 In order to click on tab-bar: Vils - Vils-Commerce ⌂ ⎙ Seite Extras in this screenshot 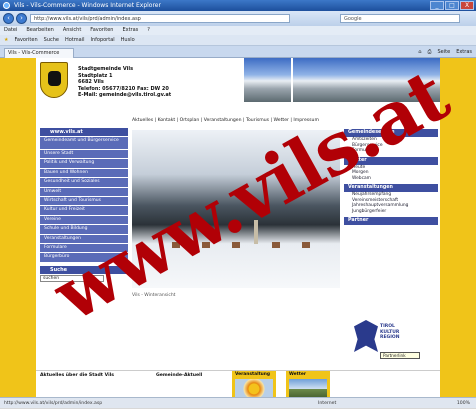, I will do `click(238, 52)`.